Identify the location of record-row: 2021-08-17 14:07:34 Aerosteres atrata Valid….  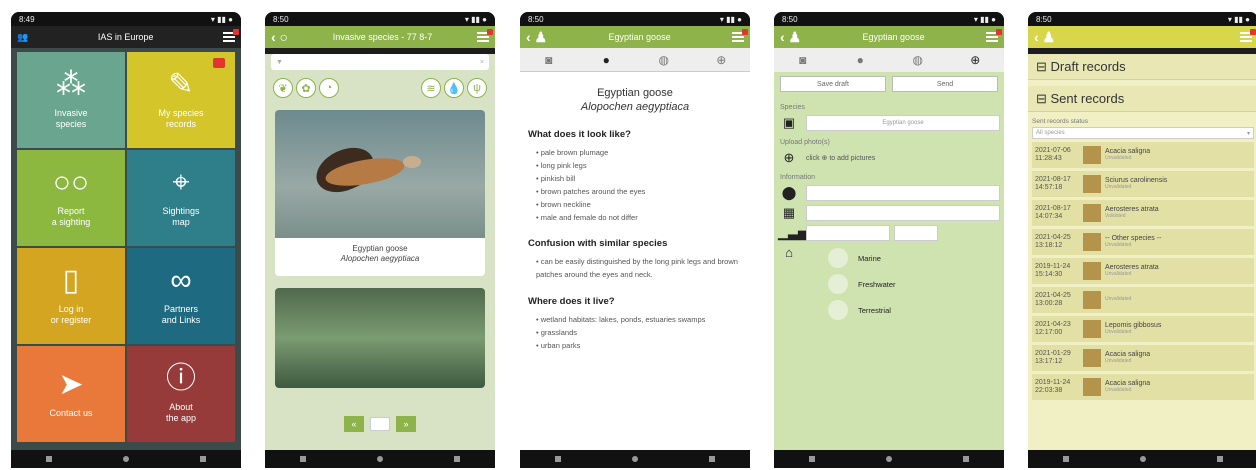
(1143, 213).